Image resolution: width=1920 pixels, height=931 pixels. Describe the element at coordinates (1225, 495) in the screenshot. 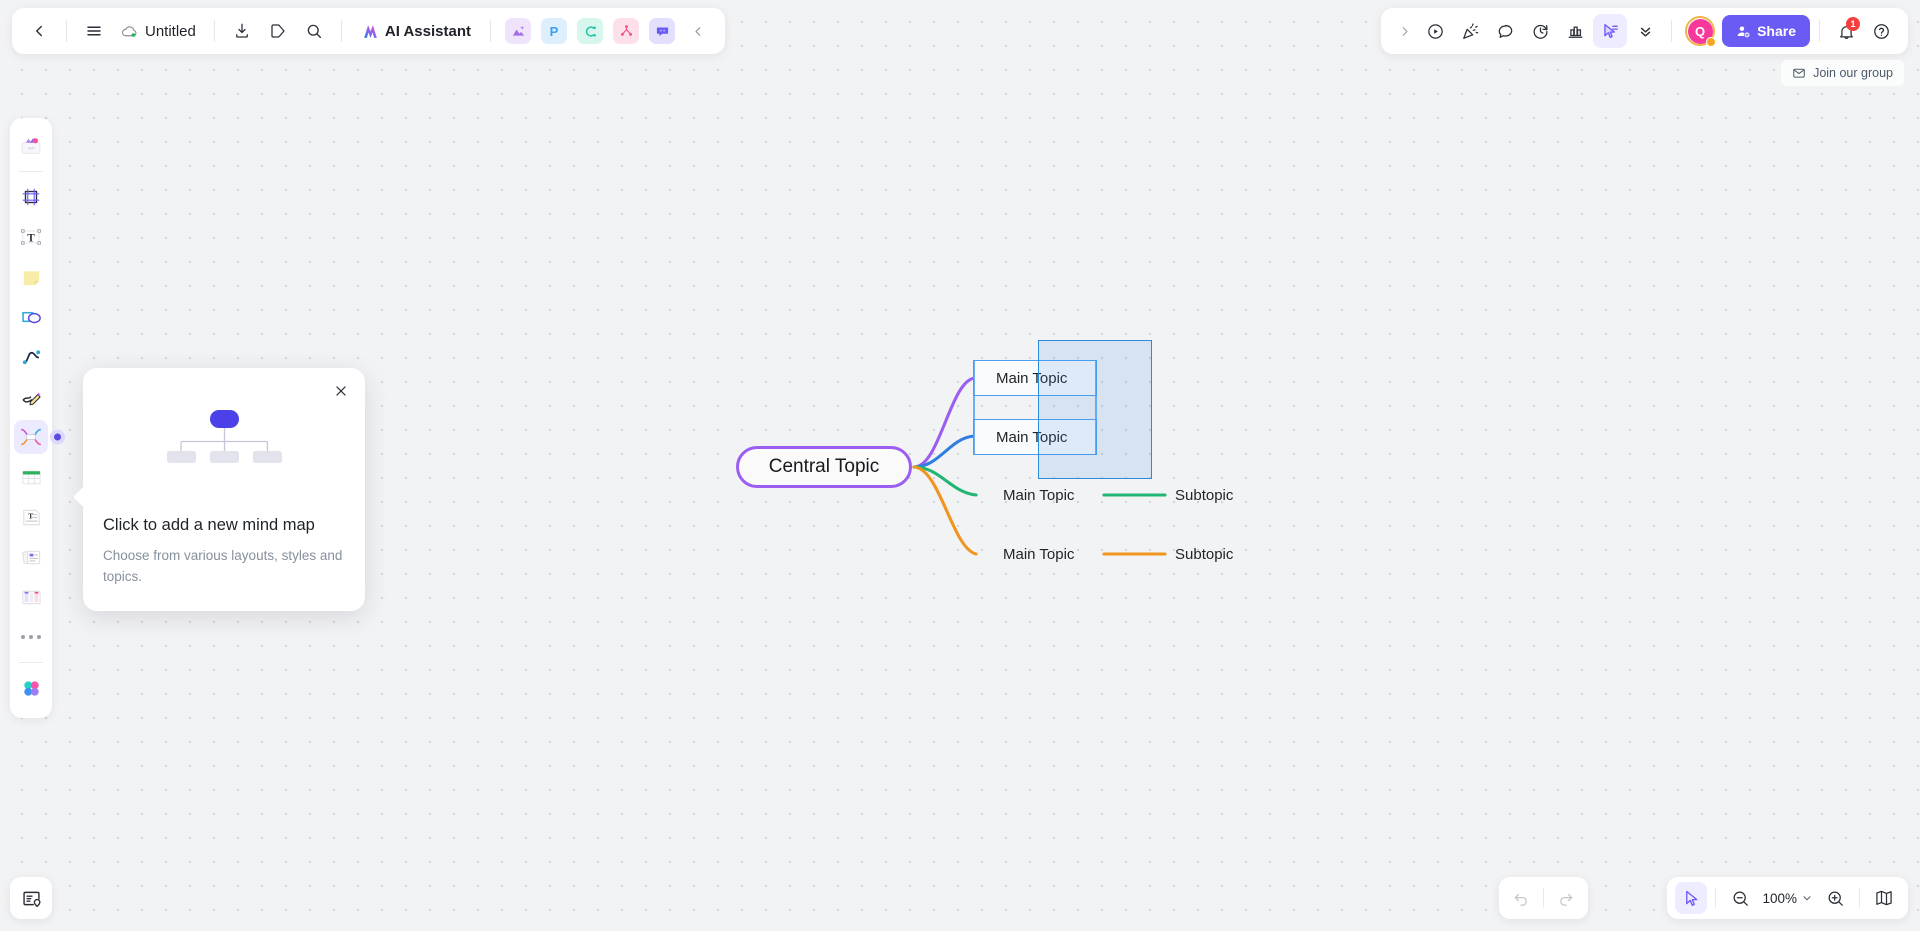

I see `mindmap-subtopic-3: Subtopic` at that location.